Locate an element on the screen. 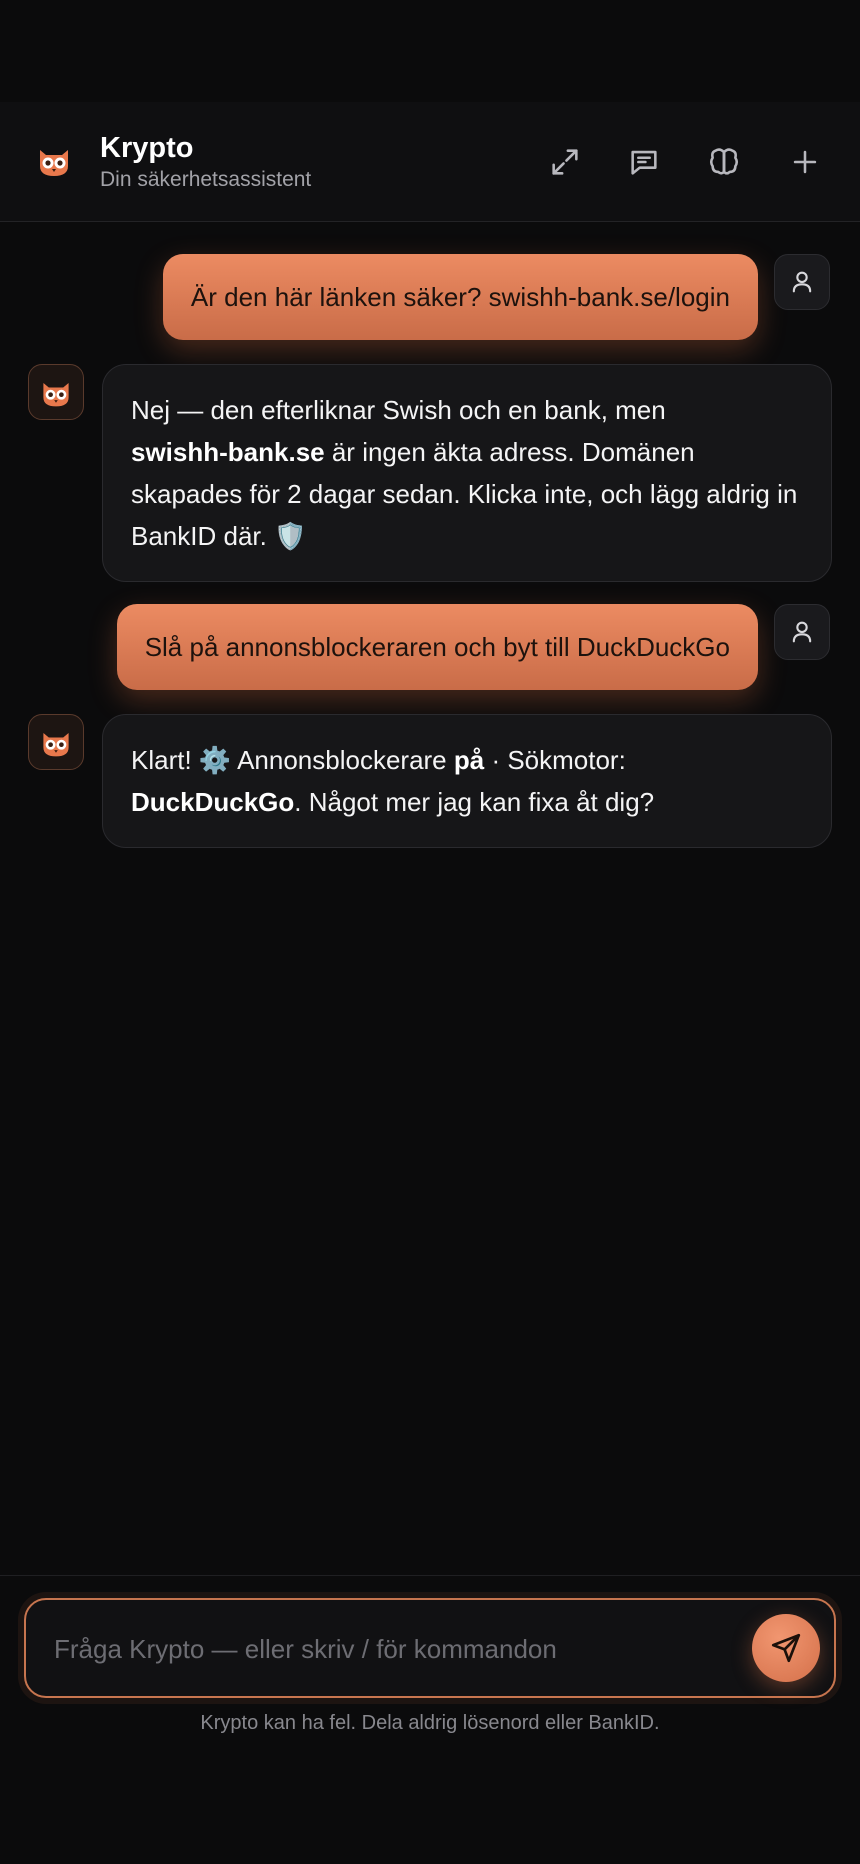 This screenshot has width=860, height=1864. expand-icon is located at coordinates (565, 162).